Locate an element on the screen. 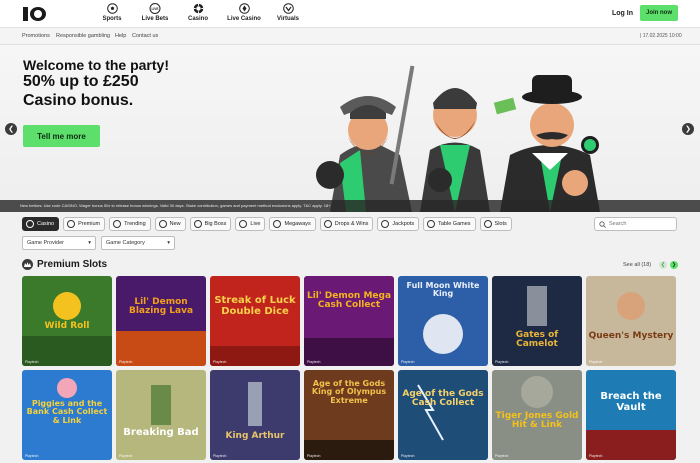  tell-me-more-button: Tell me more is located at coordinates (61, 136).